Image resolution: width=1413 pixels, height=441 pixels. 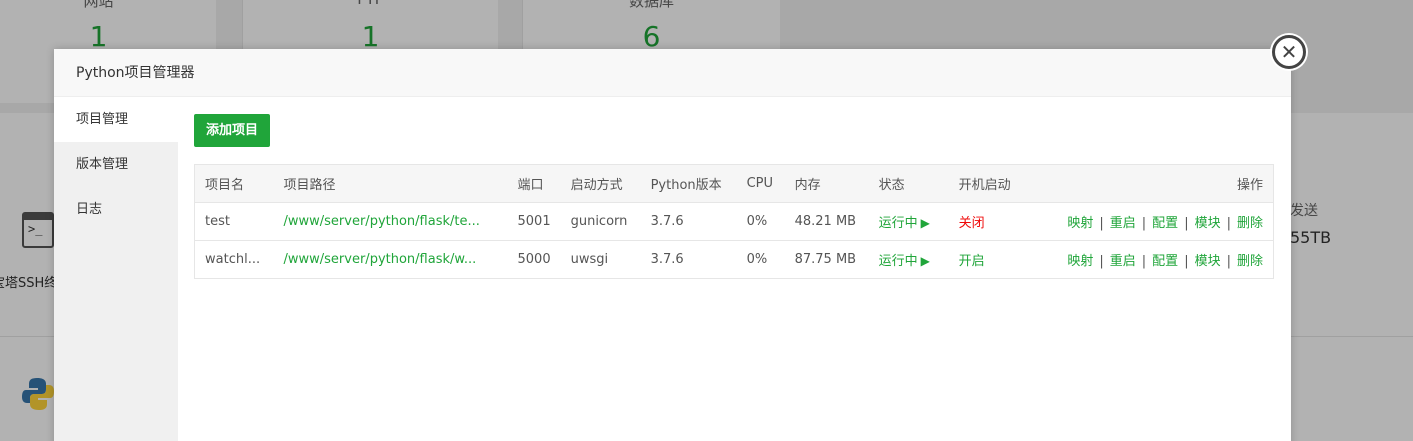 I want to click on col-header-actions: 操作, so click(x=1153, y=183).